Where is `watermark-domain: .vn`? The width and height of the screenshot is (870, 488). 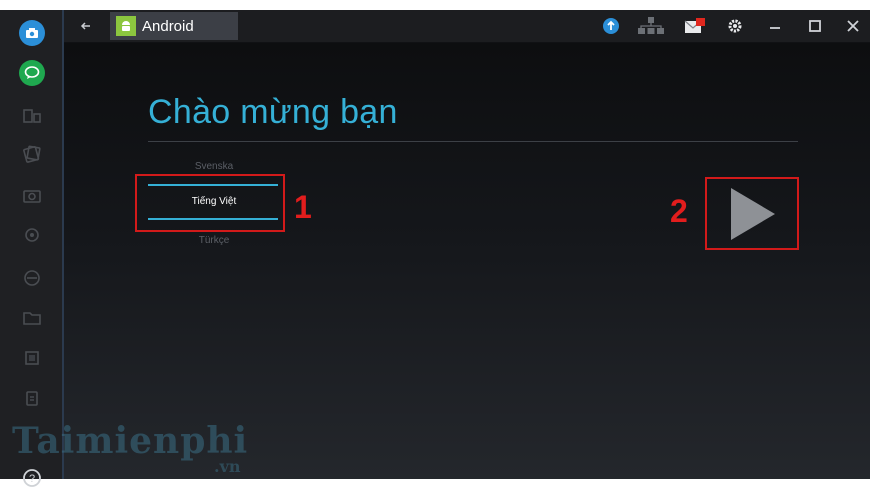 watermark-domain: .vn is located at coordinates (227, 466).